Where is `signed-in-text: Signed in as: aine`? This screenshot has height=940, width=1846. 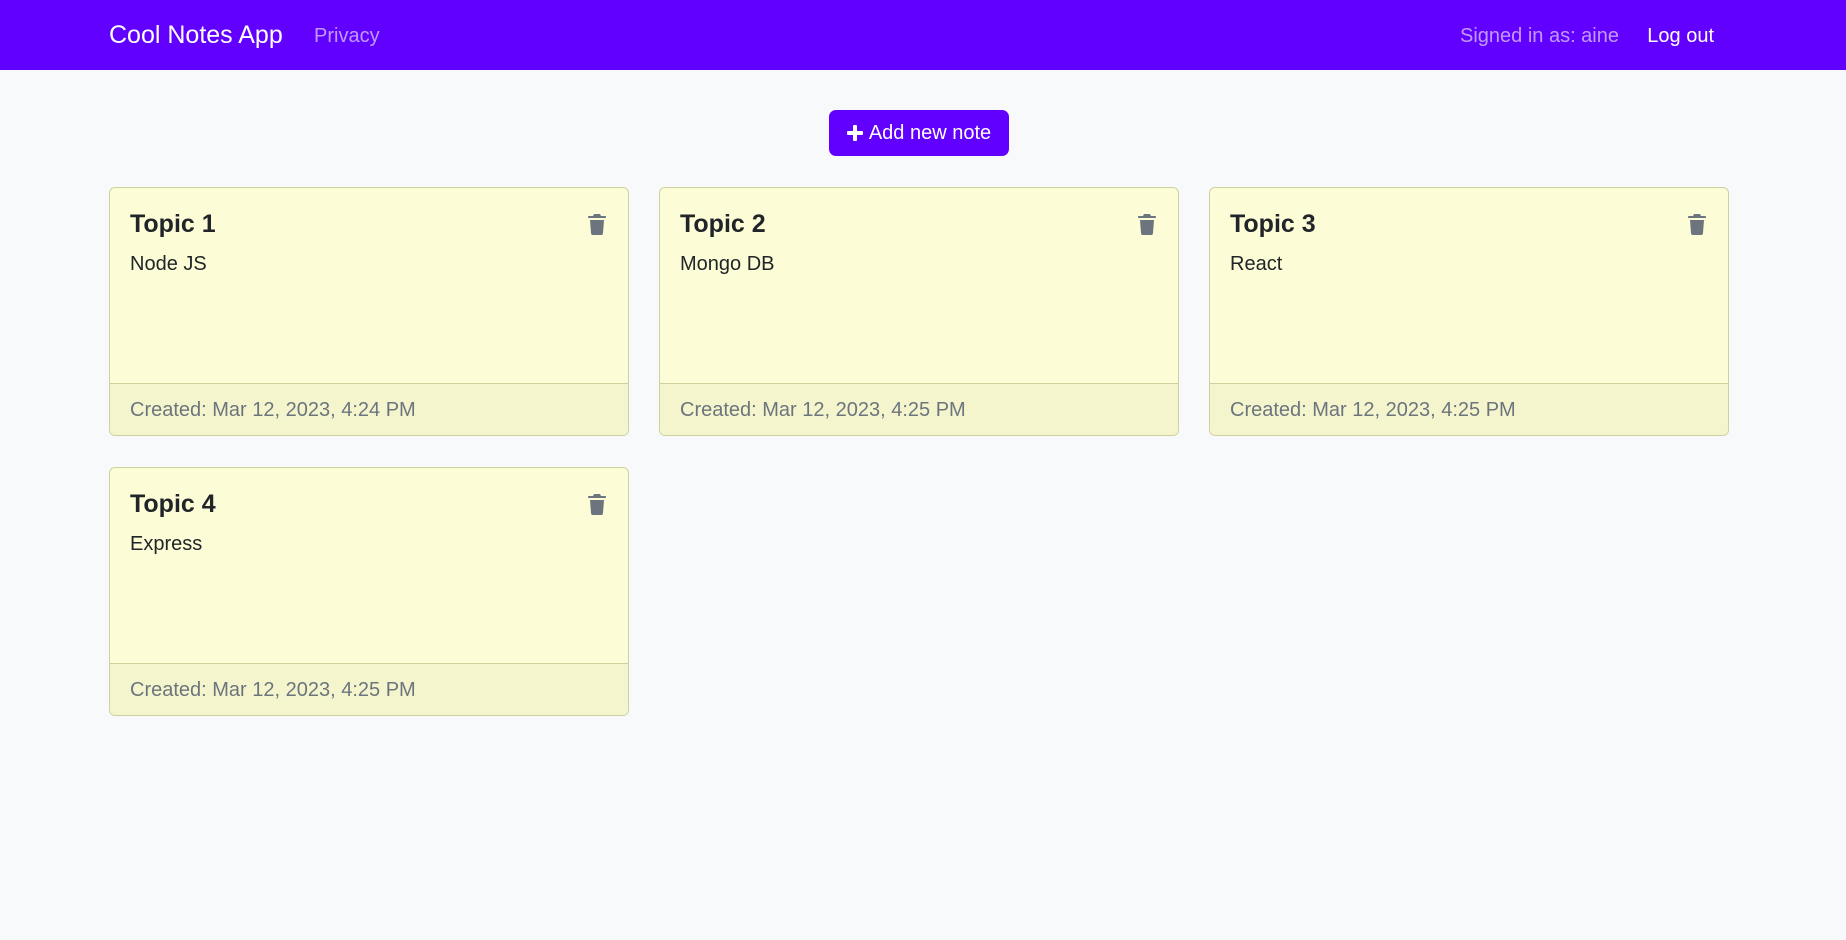
signed-in-text: Signed in as: aine is located at coordinates (1539, 36).